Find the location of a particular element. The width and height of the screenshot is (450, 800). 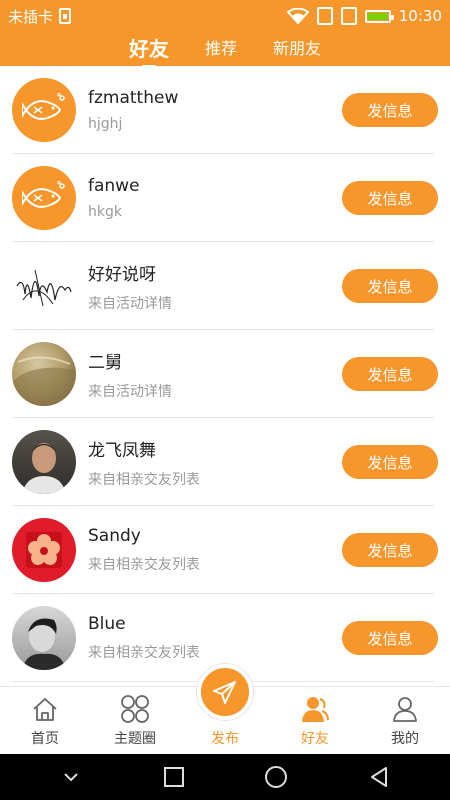

friend-name: 龙飞凤舞 is located at coordinates (122, 450).